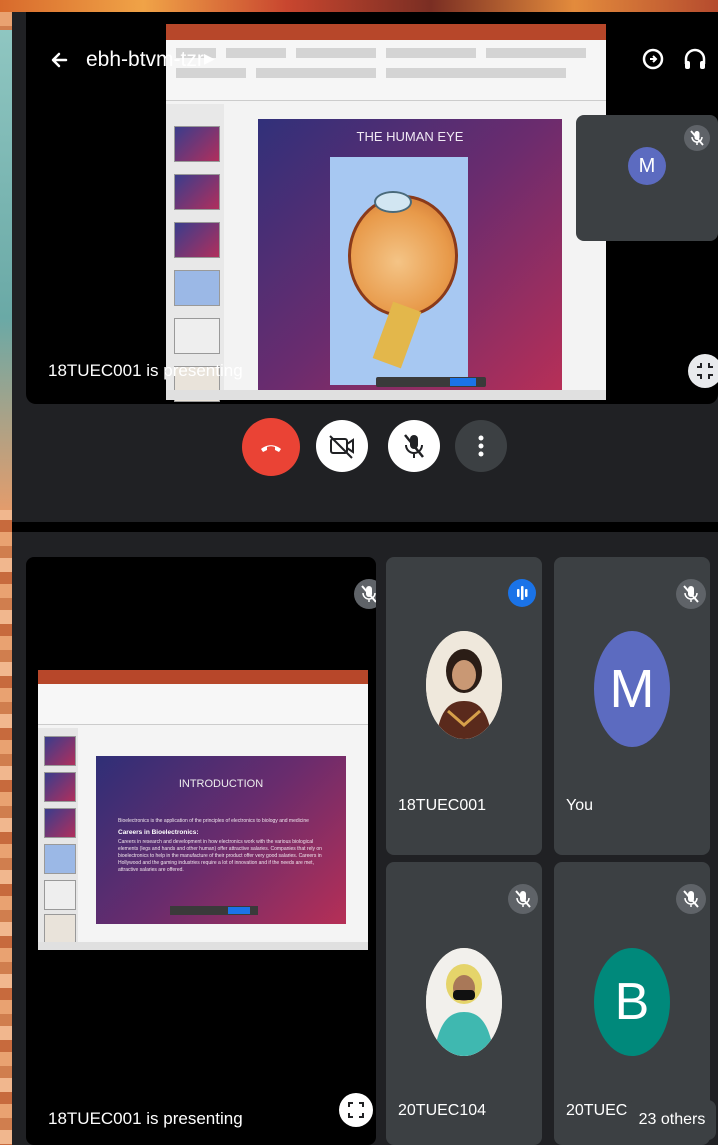 The height and width of the screenshot is (1145, 718). What do you see at coordinates (158, 832) in the screenshot?
I see `slide-heading: Careers in Bioelectronics:` at bounding box center [158, 832].